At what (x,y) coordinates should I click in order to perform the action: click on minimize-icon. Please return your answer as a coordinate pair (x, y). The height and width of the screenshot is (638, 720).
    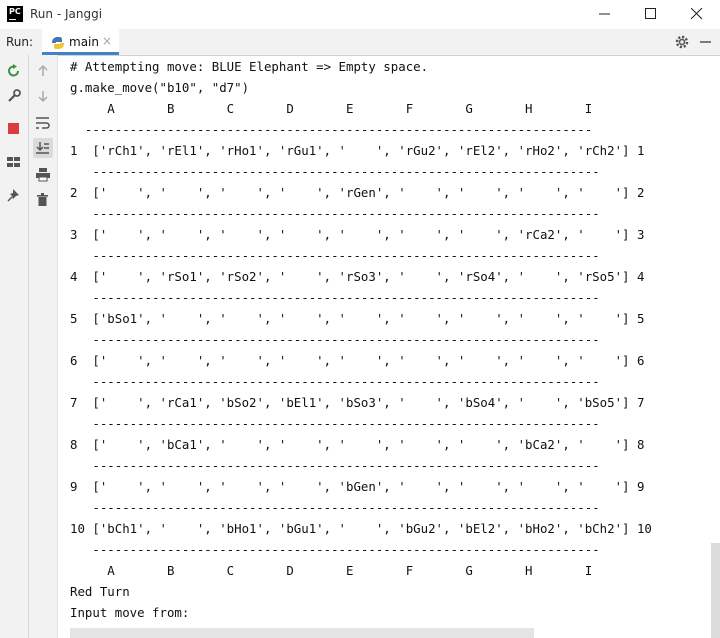
    Looking at the image, I should click on (604, 14).